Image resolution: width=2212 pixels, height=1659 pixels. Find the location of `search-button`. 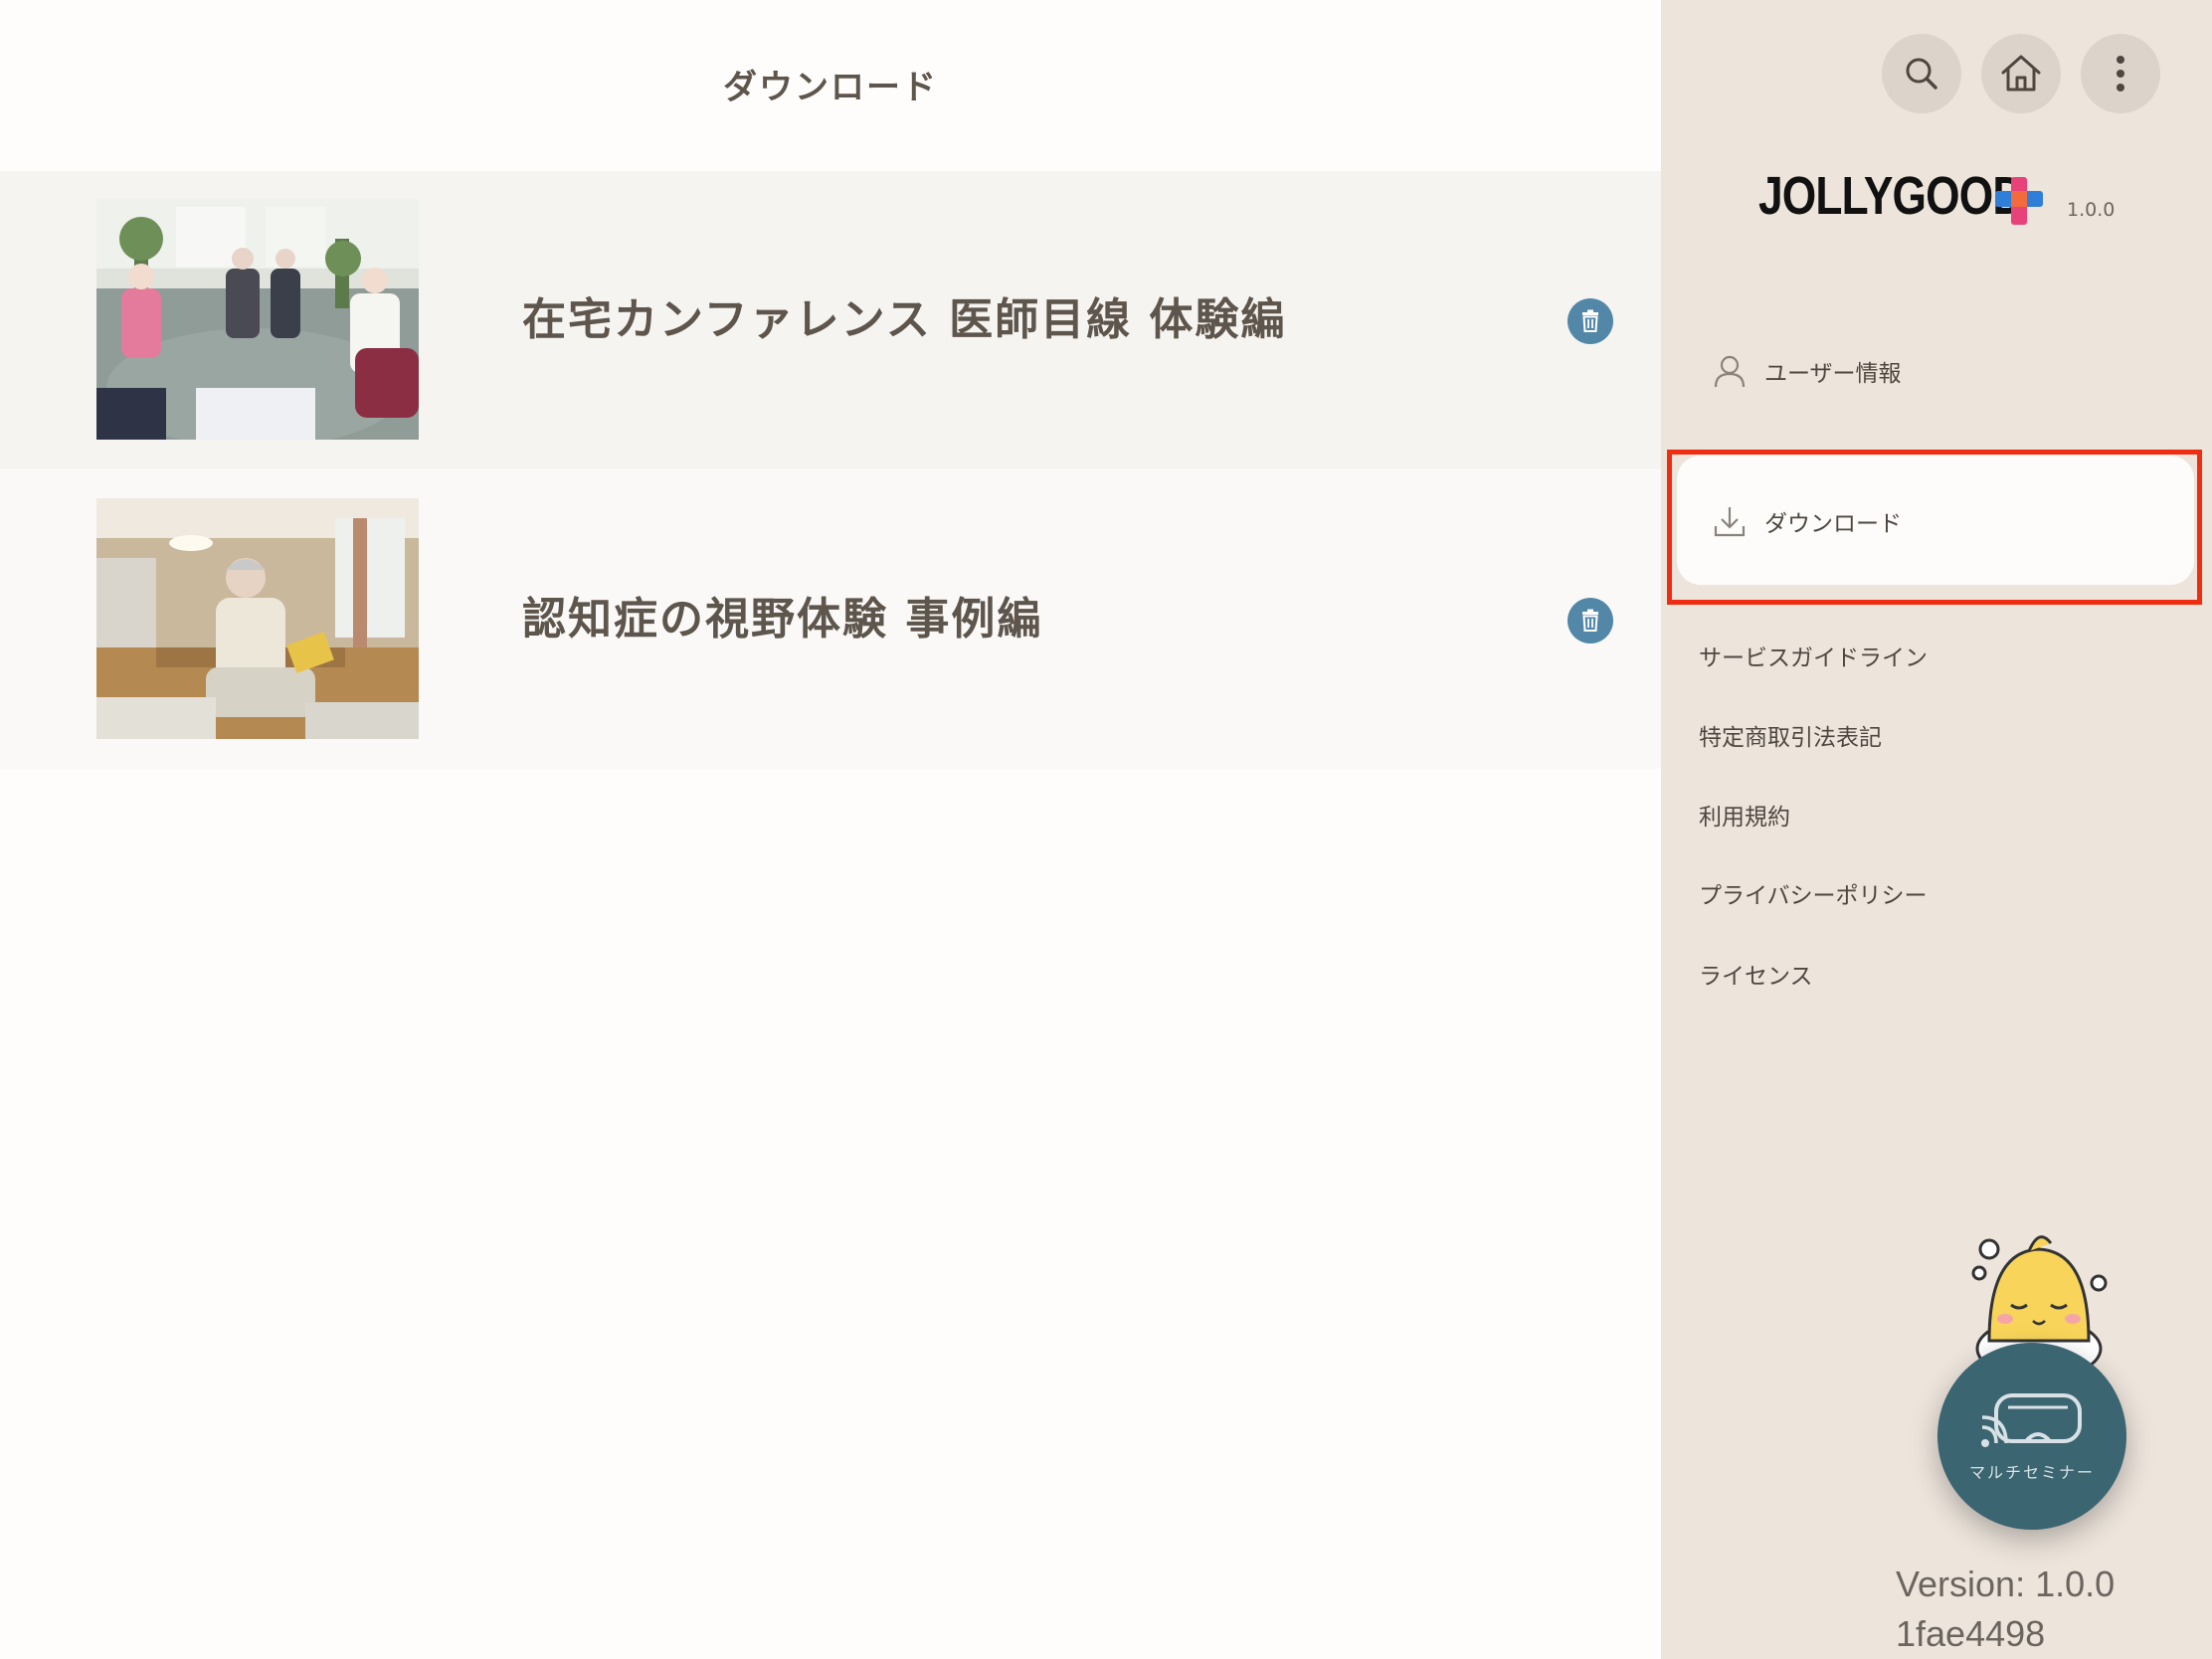

search-button is located at coordinates (1921, 73).